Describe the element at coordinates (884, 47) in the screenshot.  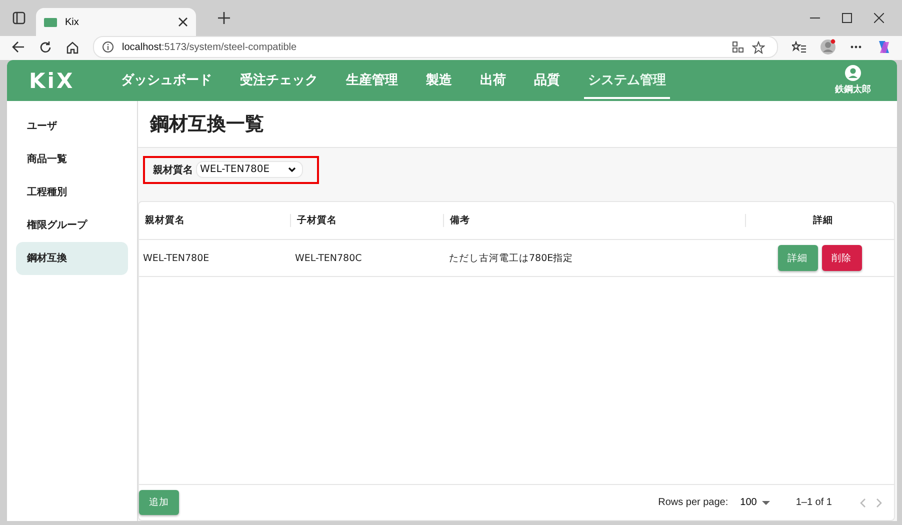
I see `copilot-icon` at that location.